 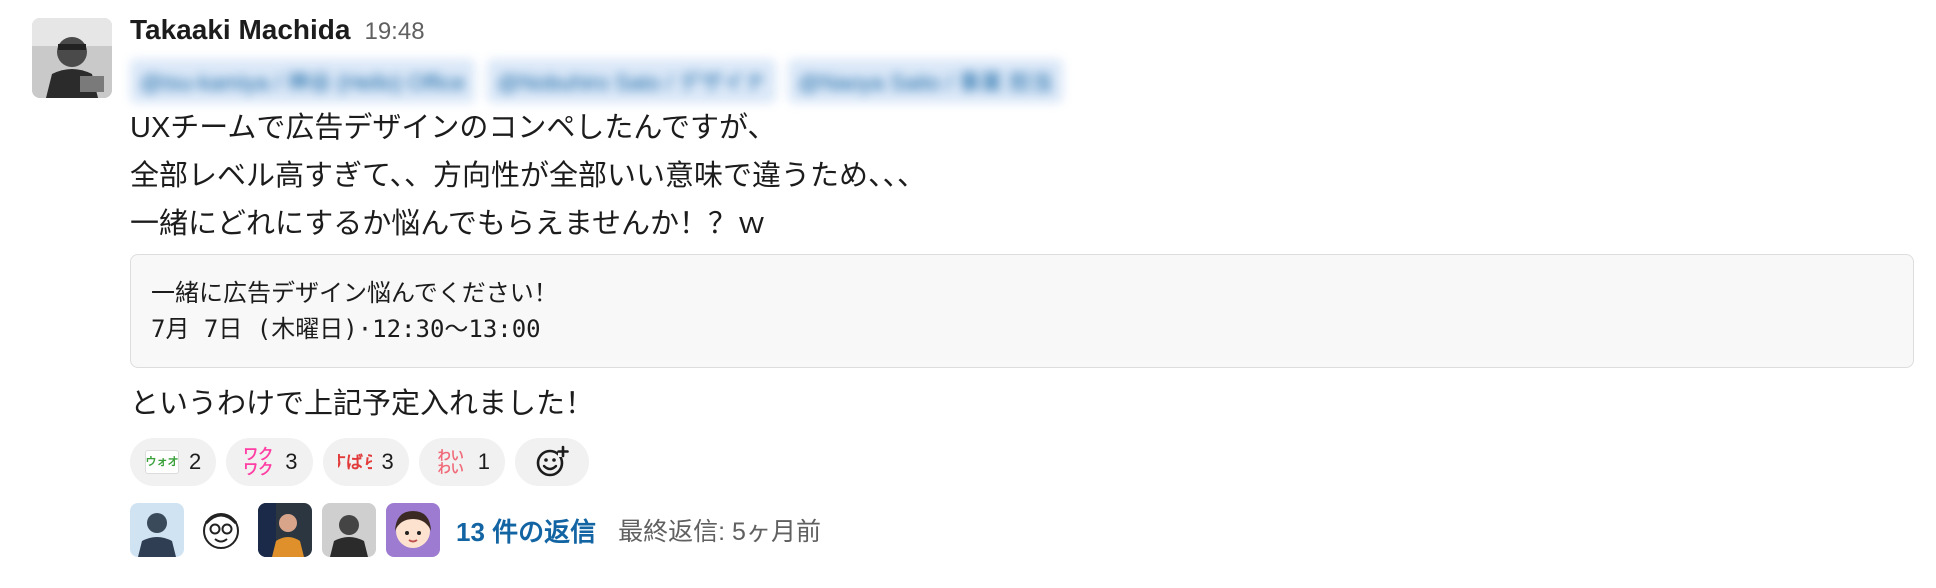 I want to click on reactions-bar: ウォオ 2 ワク ワク 3 すばら 3 わい わい 1, so click(x=1025, y=462).